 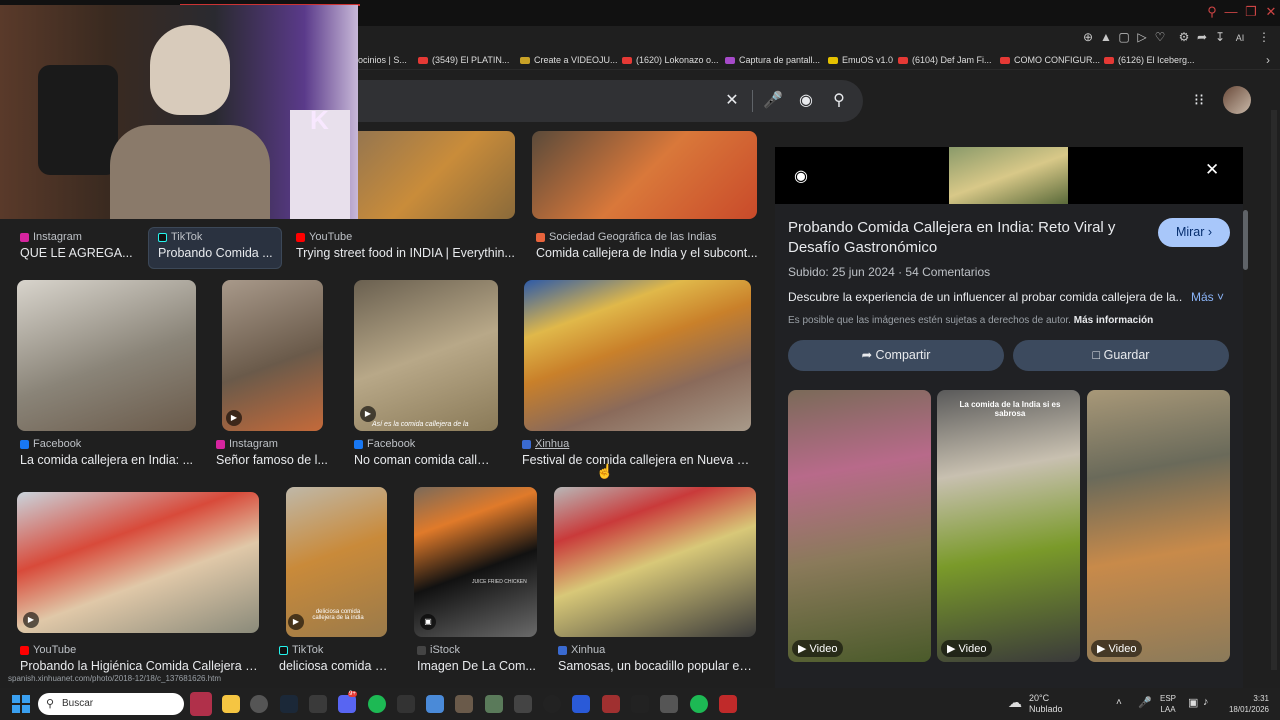 What do you see at coordinates (1046, 704) in the screenshot?
I see `weather-widget: 20°C Nublado` at bounding box center [1046, 704].